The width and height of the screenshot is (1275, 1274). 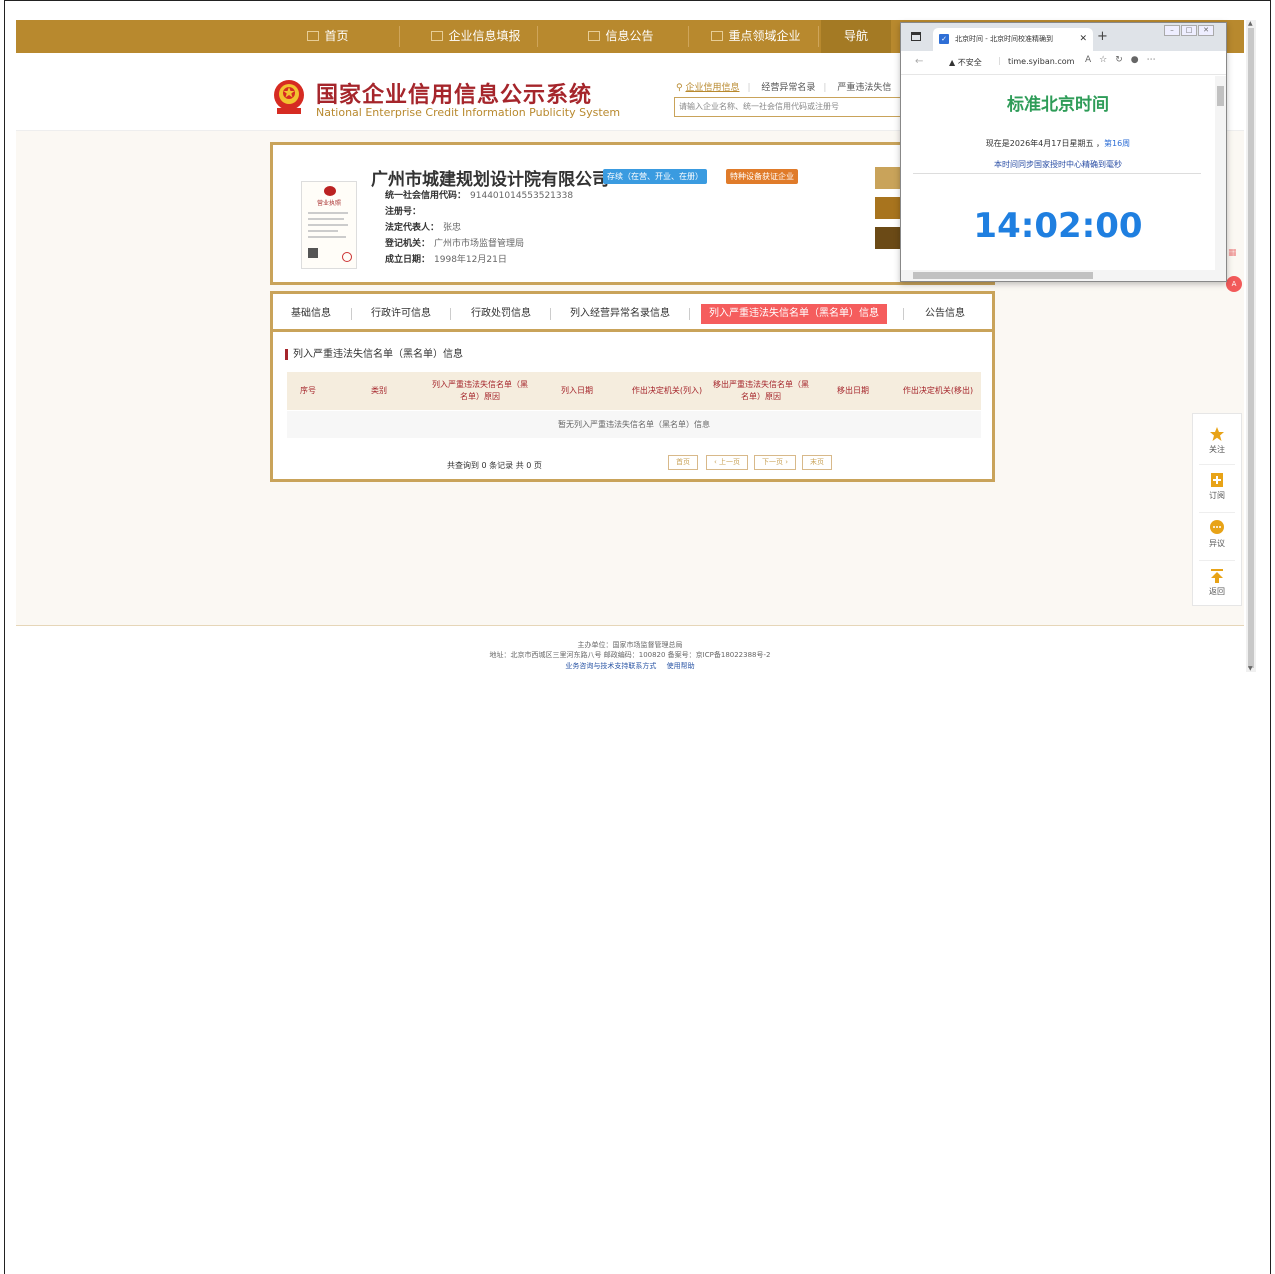 I want to click on national-emblem-icon, so click(x=289, y=97).